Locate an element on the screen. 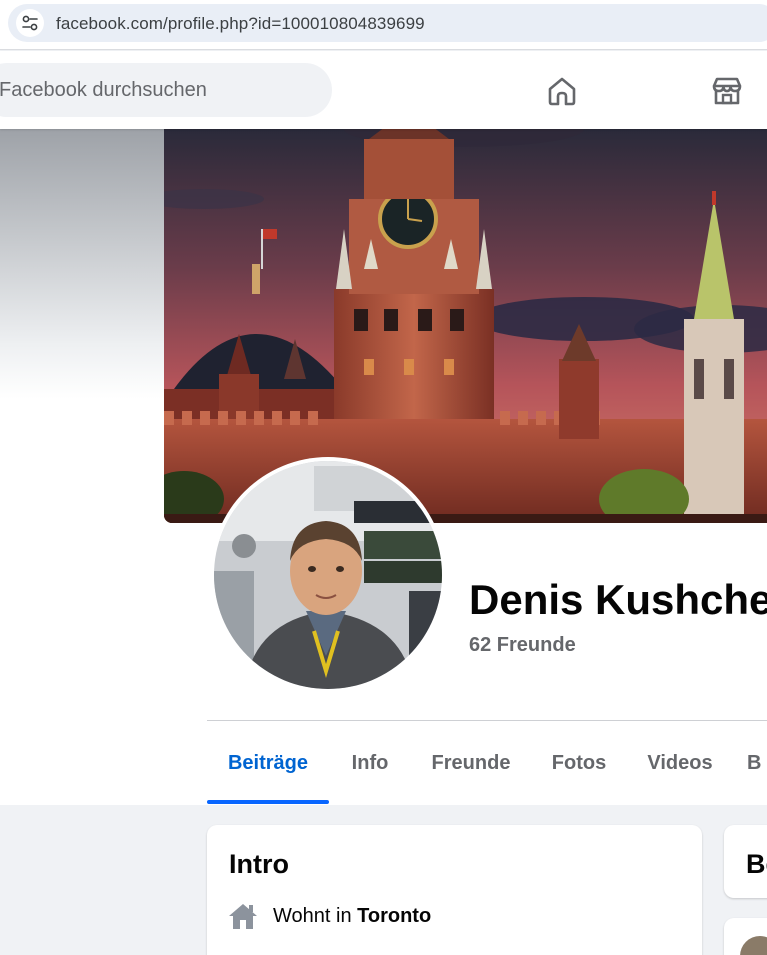 This screenshot has height=955, width=767. cover-side-gradient is located at coordinates (82, 264).